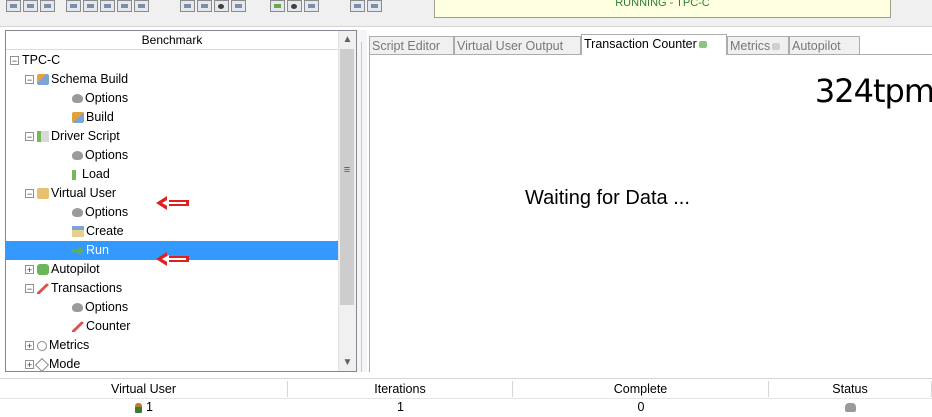 The height and width of the screenshot is (417, 932). Describe the element at coordinates (85, 136) in the screenshot. I see `tree-item-label: Driver Script` at that location.